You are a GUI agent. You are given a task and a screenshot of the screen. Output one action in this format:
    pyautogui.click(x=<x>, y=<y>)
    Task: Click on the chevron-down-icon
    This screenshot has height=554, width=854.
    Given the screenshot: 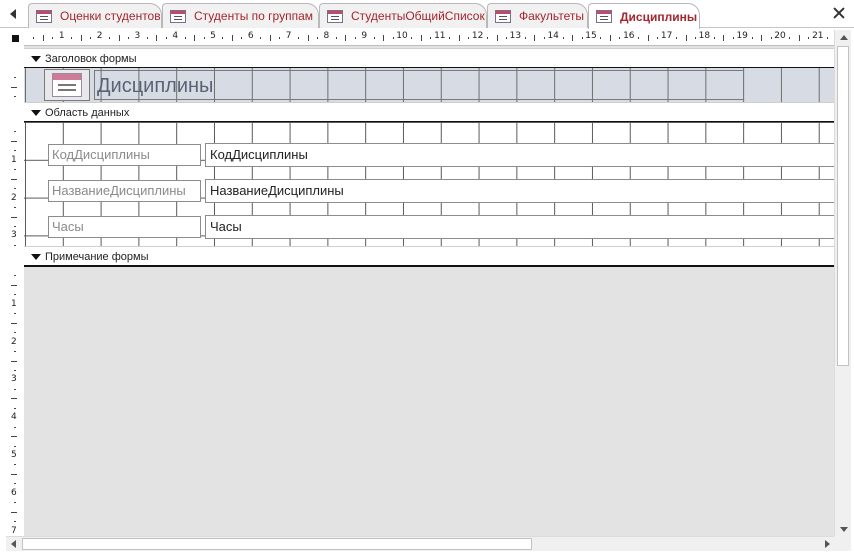 What is the action you would take?
    pyautogui.click(x=843, y=529)
    